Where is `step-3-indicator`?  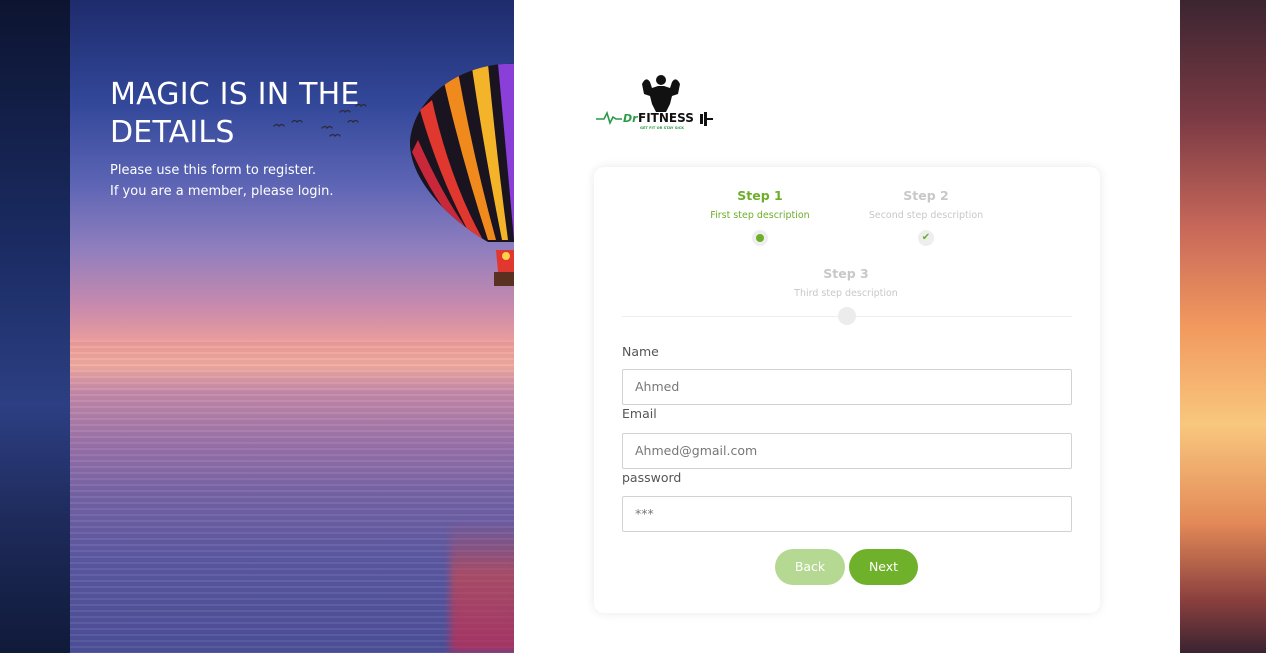 step-3-indicator is located at coordinates (847, 316).